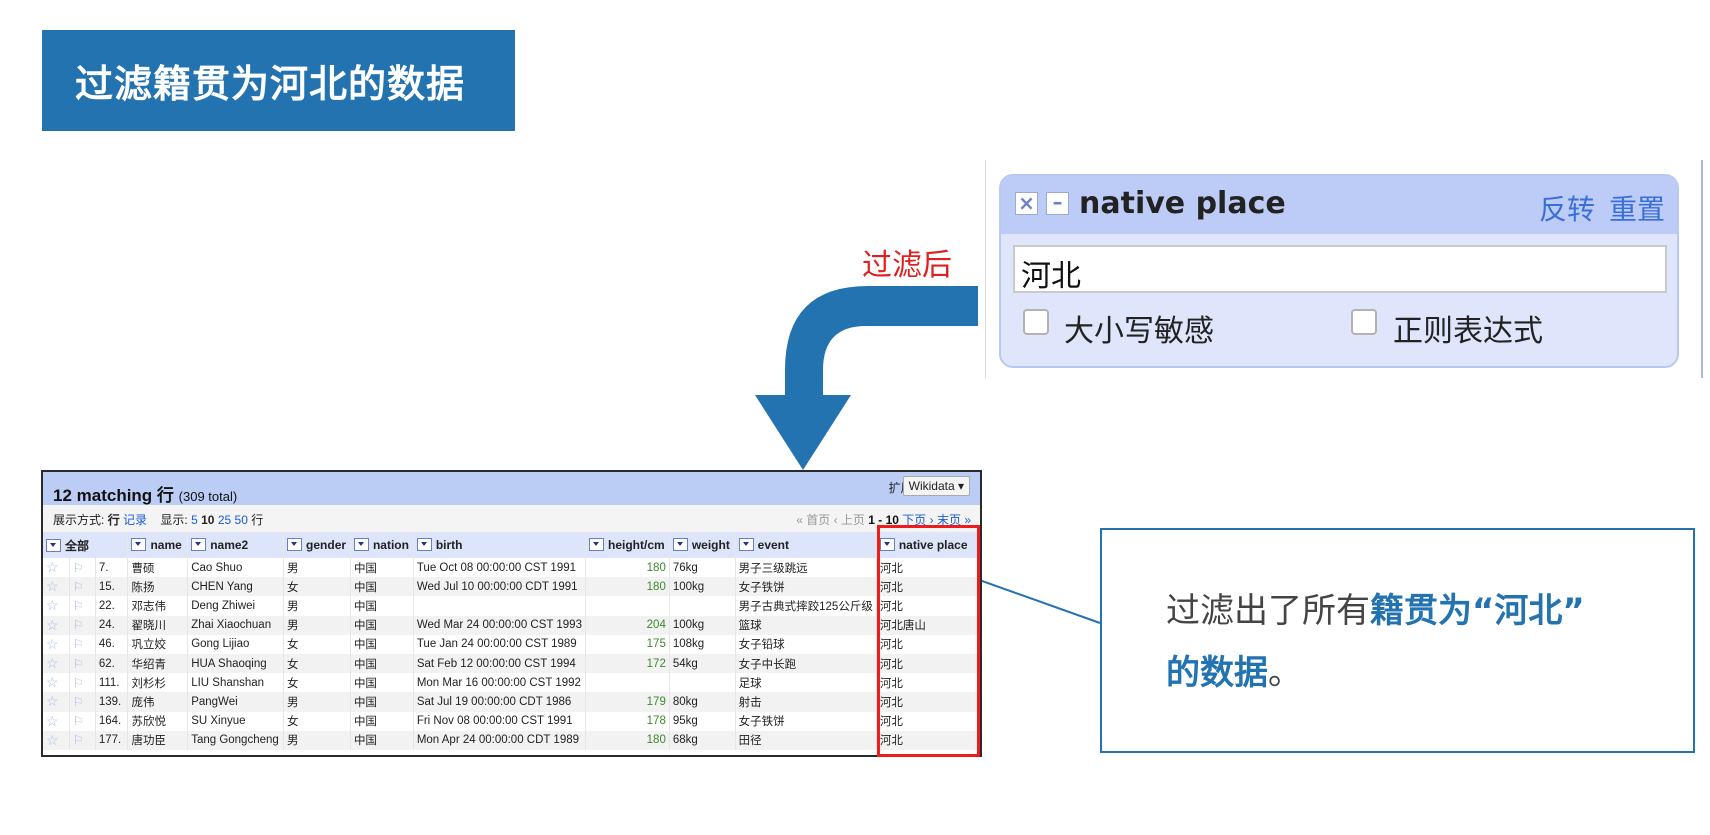 The width and height of the screenshot is (1710, 835). I want to click on cell-name: 巩立姣, so click(158, 644).